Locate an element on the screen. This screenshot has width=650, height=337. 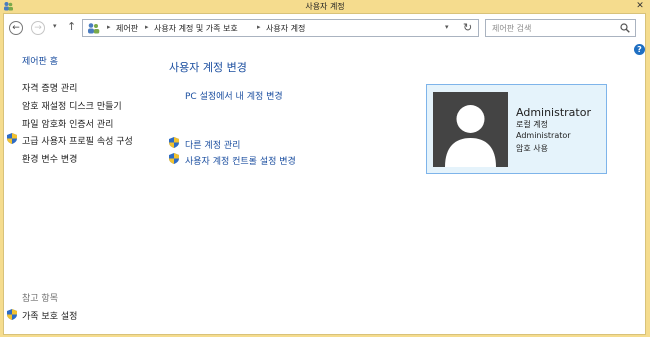
control-panel-users-icon is located at coordinates (94, 28).